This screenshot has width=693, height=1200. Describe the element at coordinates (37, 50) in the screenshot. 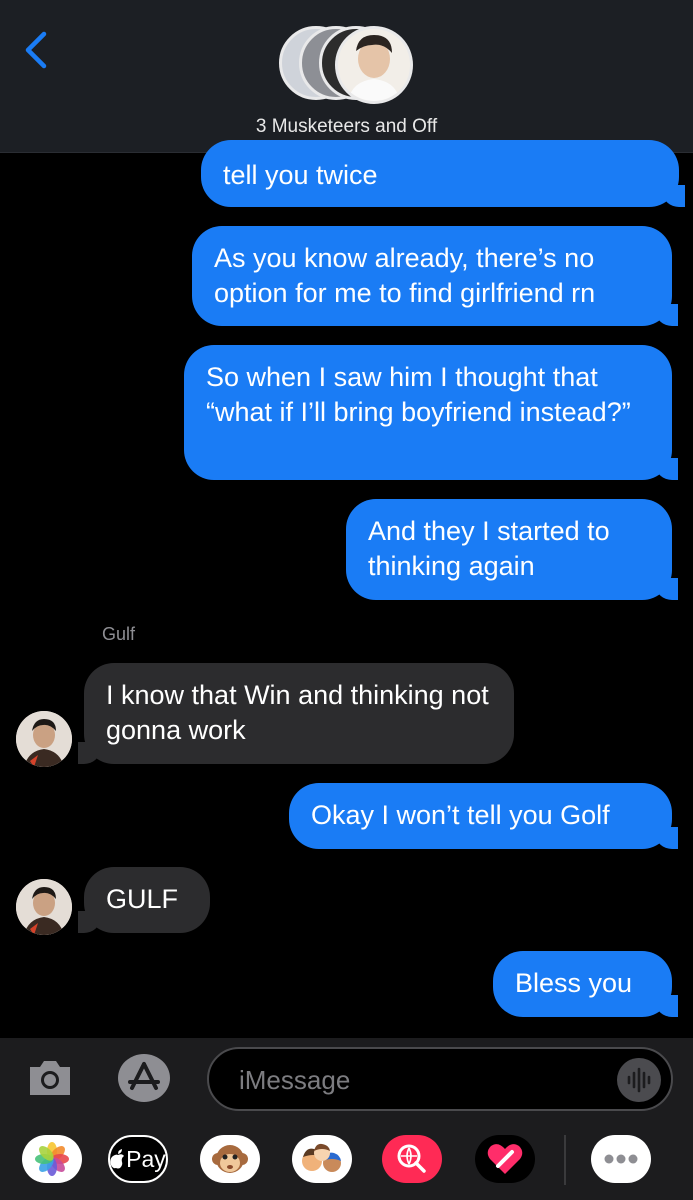

I see `chevron-left-icon` at that location.